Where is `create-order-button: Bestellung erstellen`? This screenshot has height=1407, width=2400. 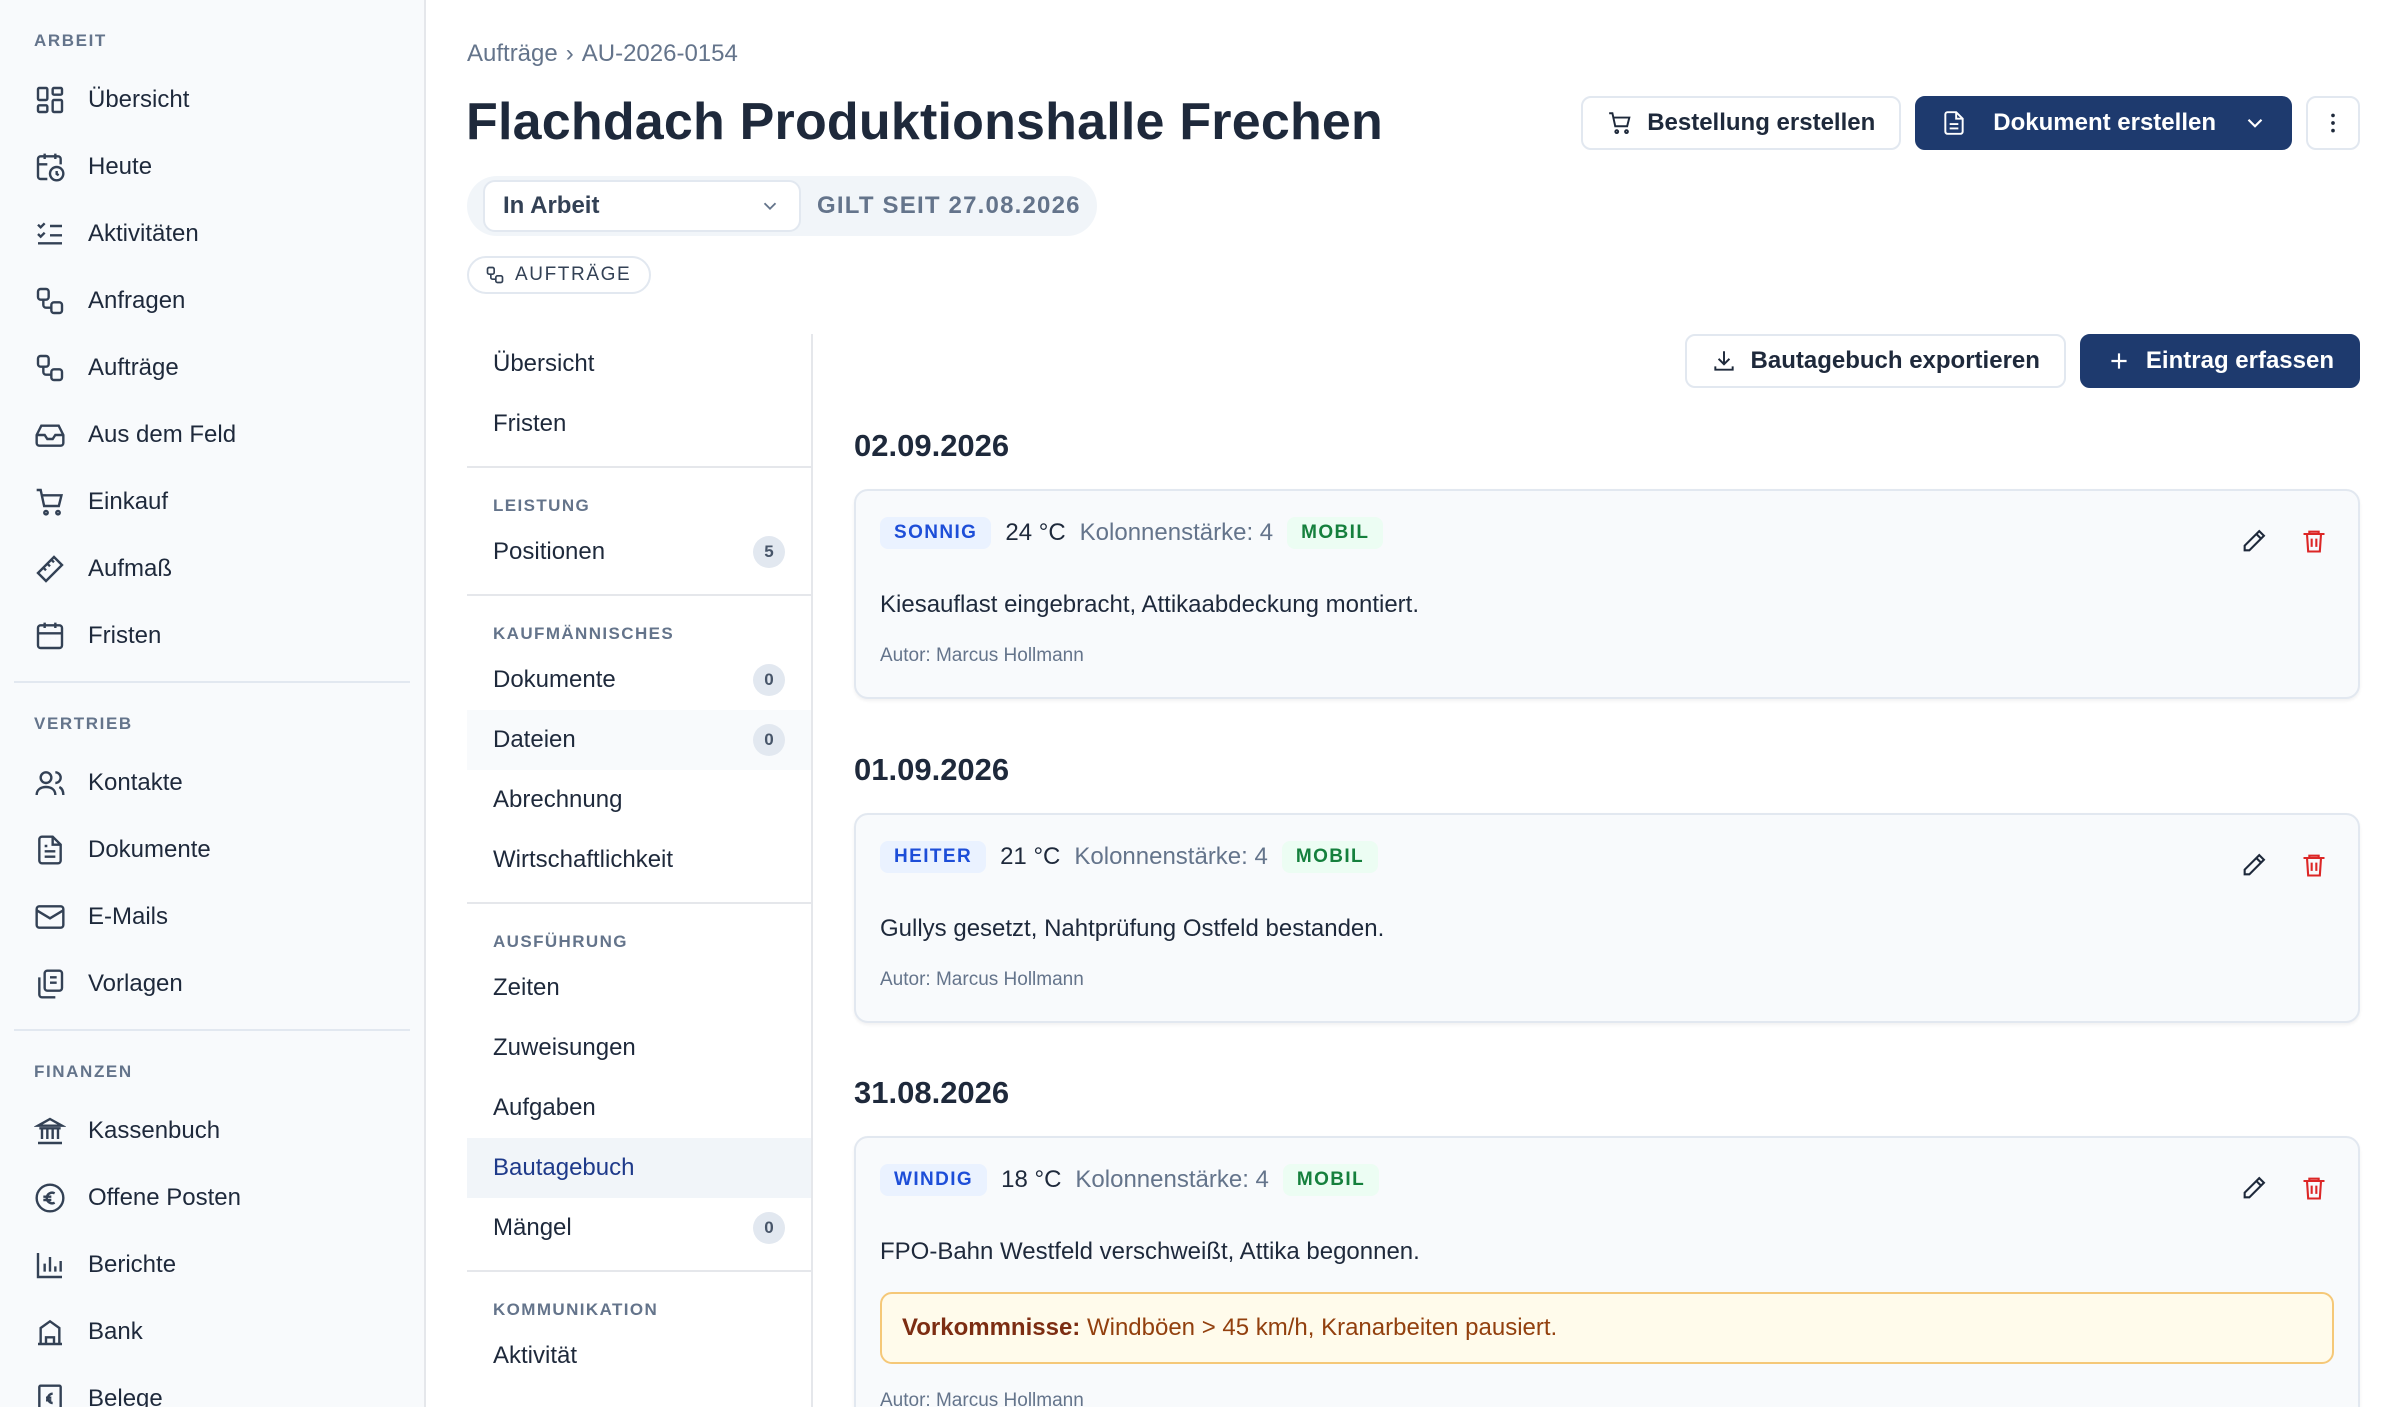
create-order-button: Bestellung erstellen is located at coordinates (1741, 123).